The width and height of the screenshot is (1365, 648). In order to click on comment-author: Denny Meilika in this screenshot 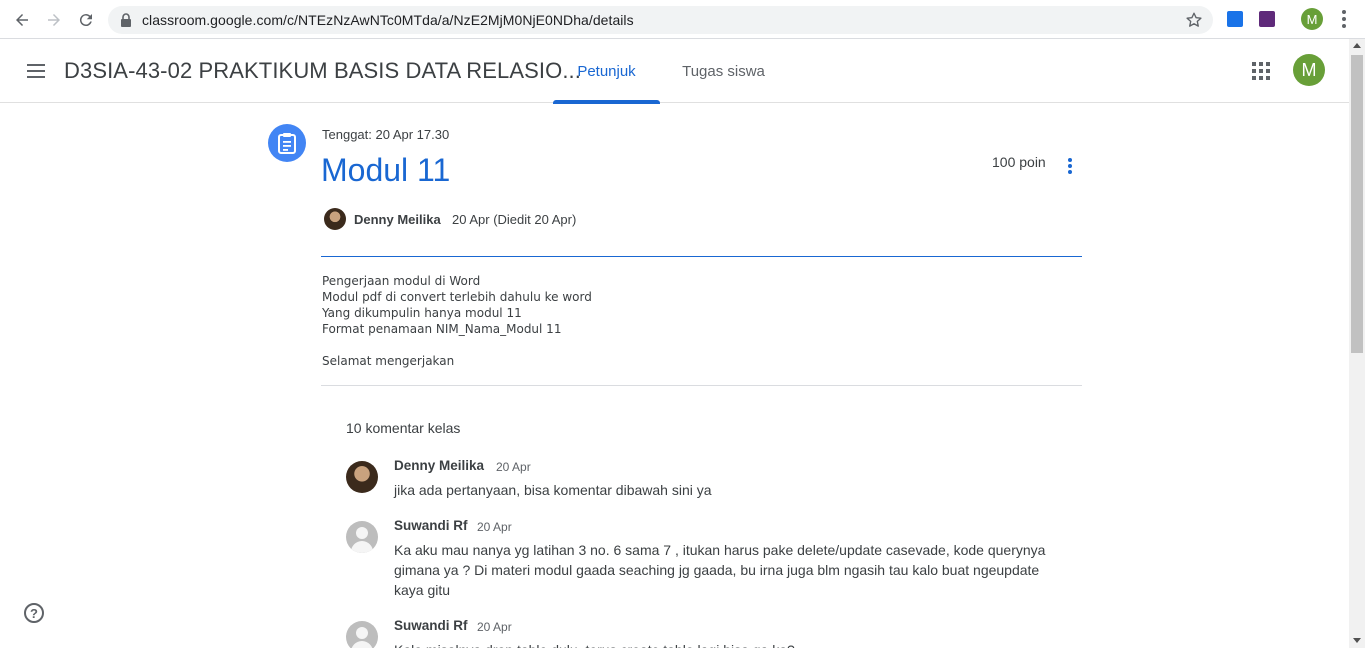, I will do `click(439, 465)`.